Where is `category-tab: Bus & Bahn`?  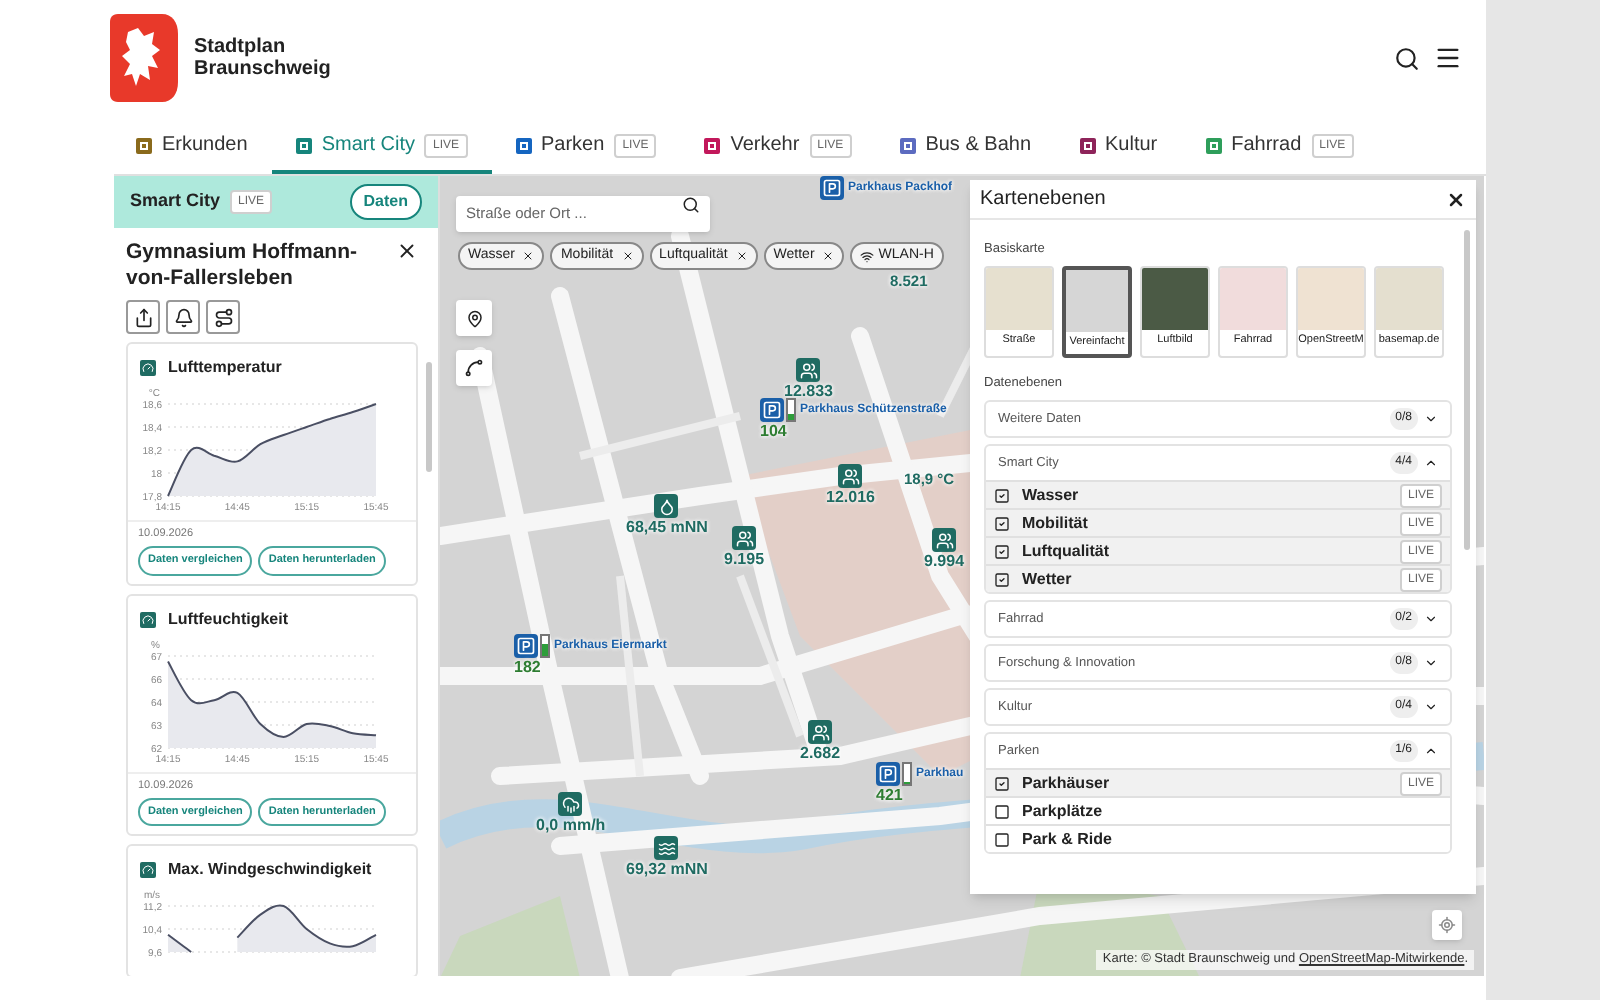 category-tab: Bus & Bahn is located at coordinates (965, 147).